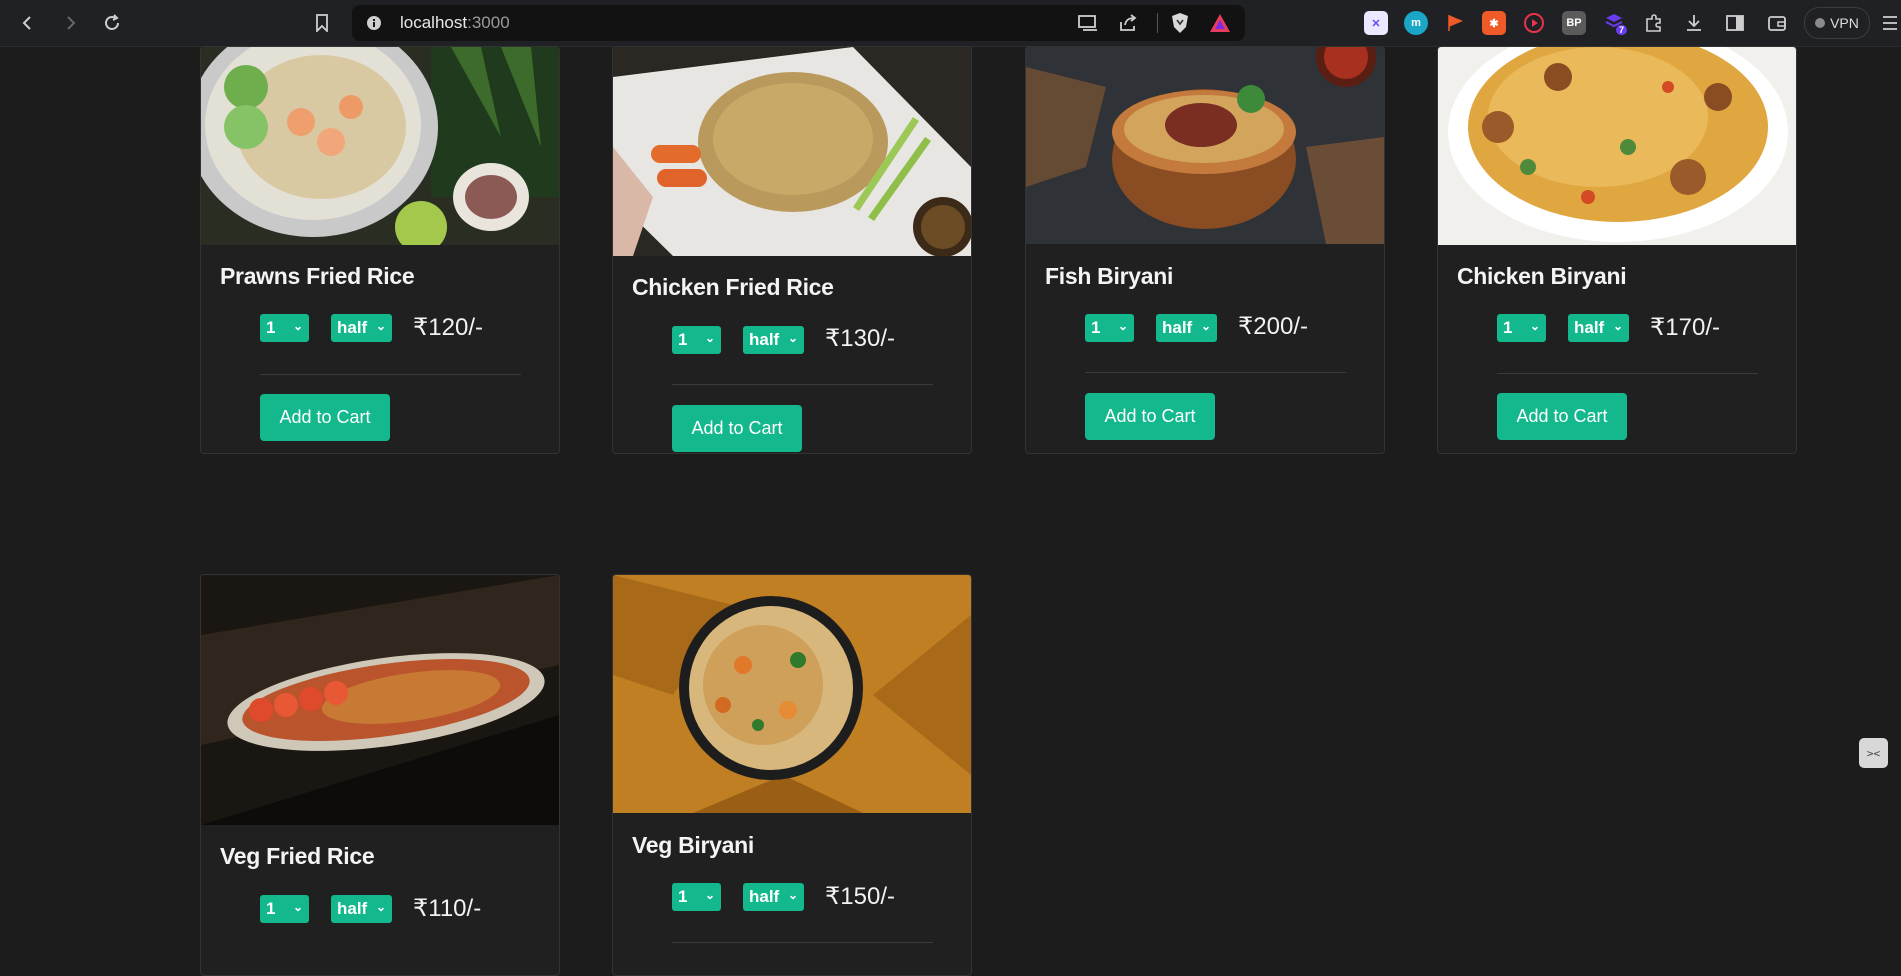  Describe the element at coordinates (1494, 23) in the screenshot. I see `extension-icon-4: ✱` at that location.